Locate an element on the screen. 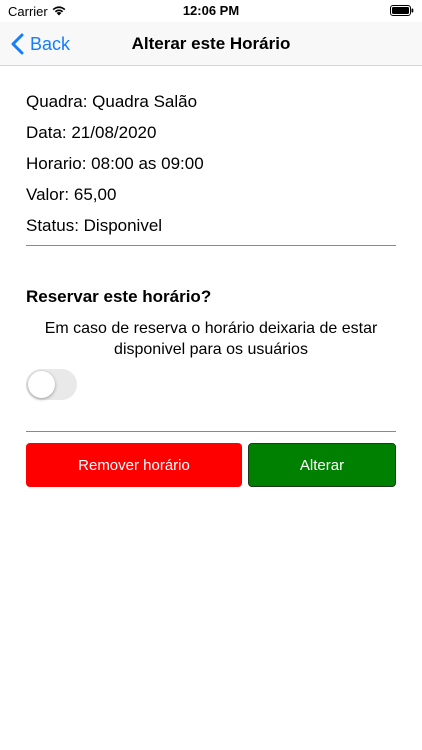 Image resolution: width=422 pixels, height=750 pixels. navigation-bar: Back Alterar este Horário is located at coordinates (211, 44).